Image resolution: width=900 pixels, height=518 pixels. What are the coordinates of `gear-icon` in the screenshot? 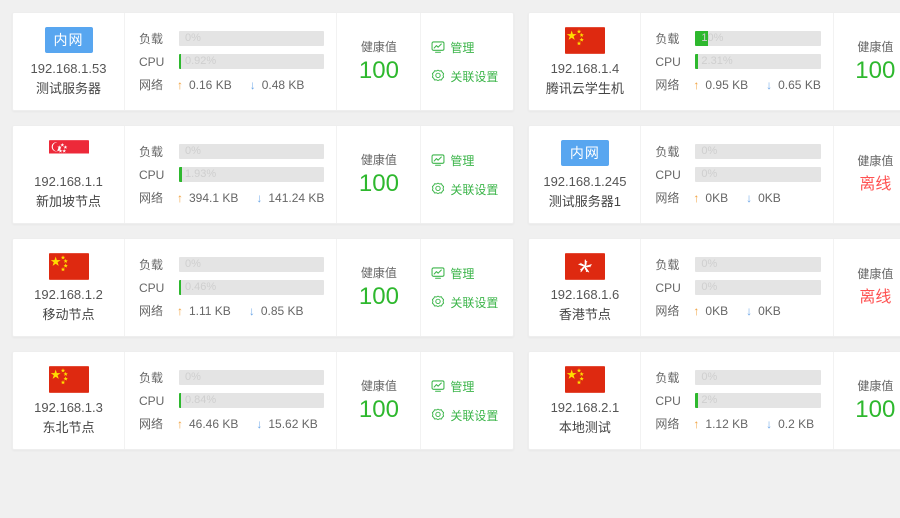 It's located at (438, 302).